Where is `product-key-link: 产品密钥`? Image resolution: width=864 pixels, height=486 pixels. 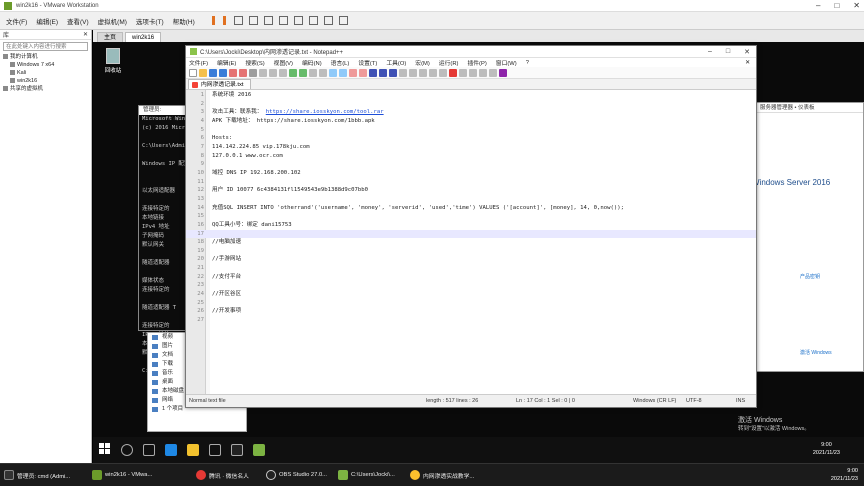
product-key-link: 产品密钥 is located at coordinates (810, 276).